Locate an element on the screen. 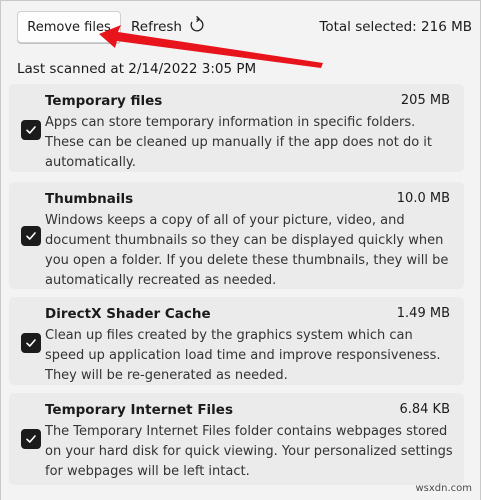 The width and height of the screenshot is (481, 500). item-size: 10.0 MB is located at coordinates (423, 198).